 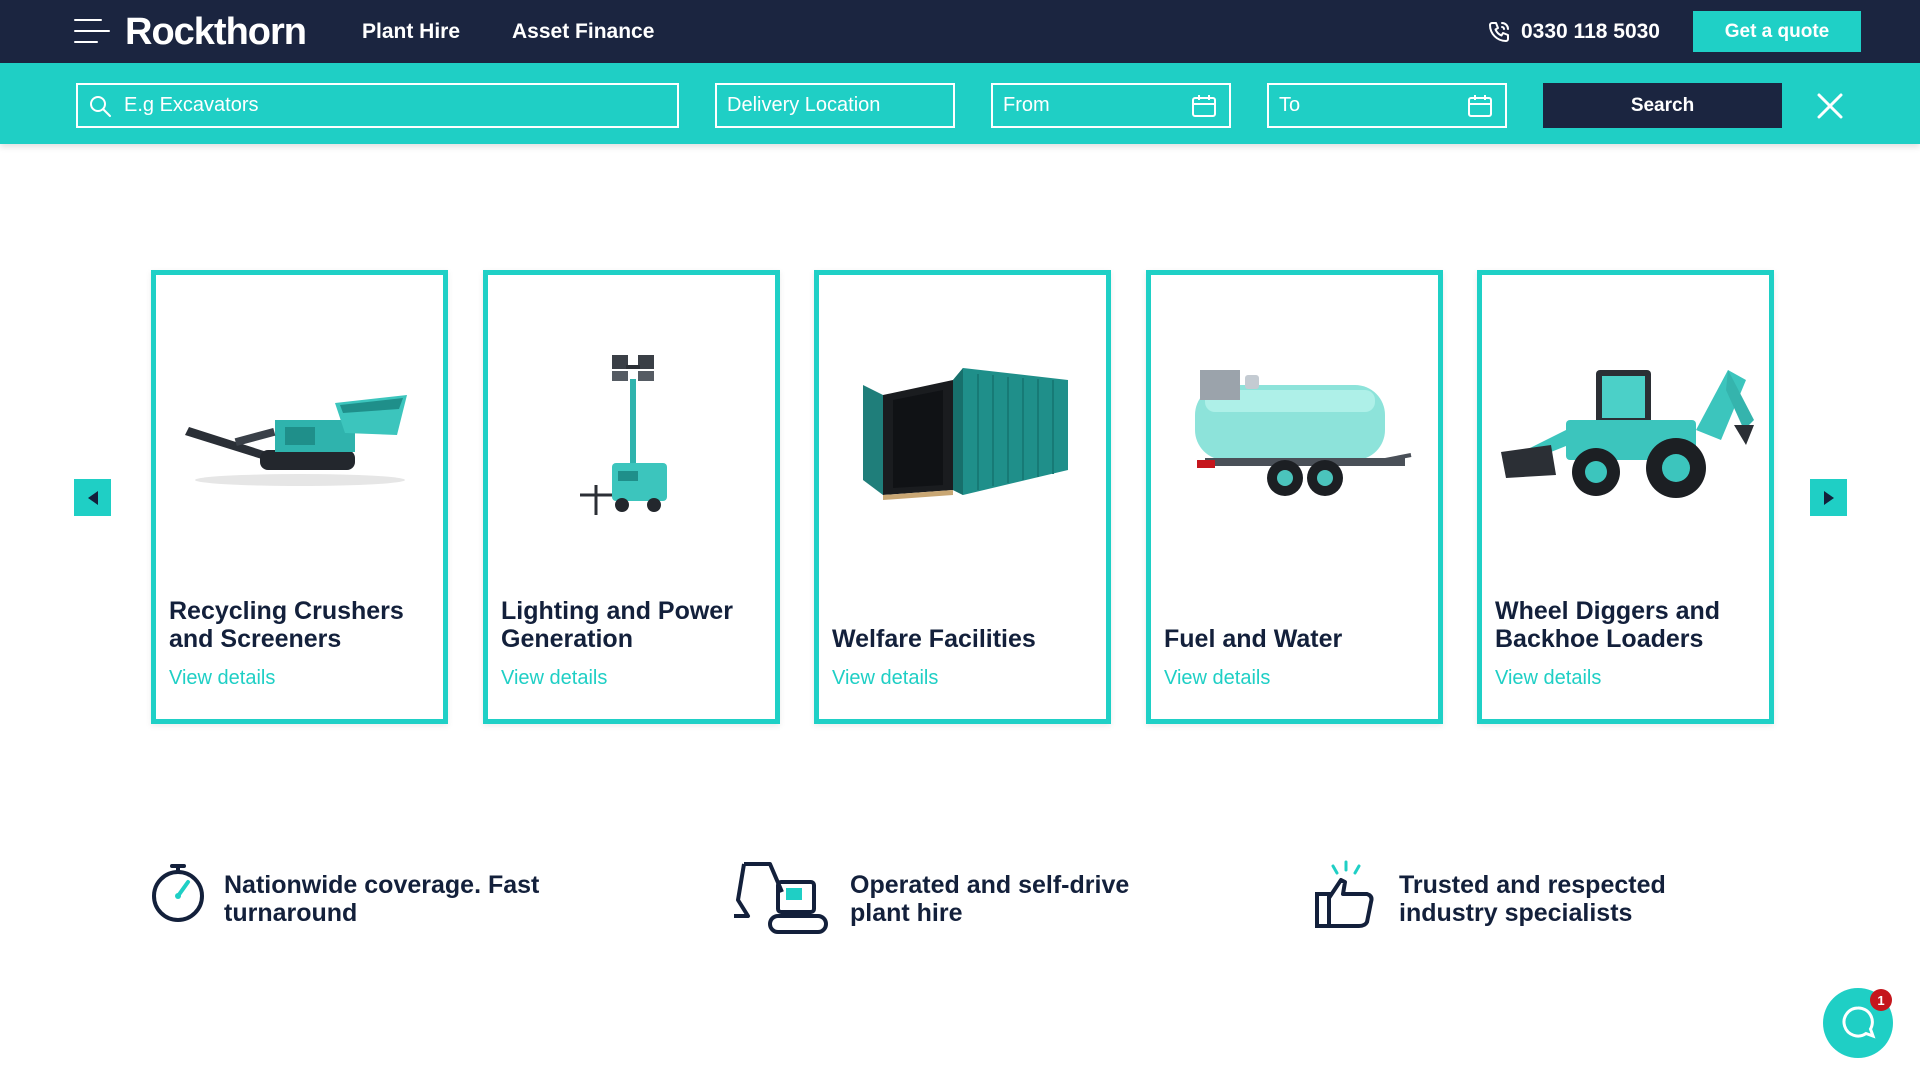 I want to click on equipment-search-field, so click(x=377, y=105).